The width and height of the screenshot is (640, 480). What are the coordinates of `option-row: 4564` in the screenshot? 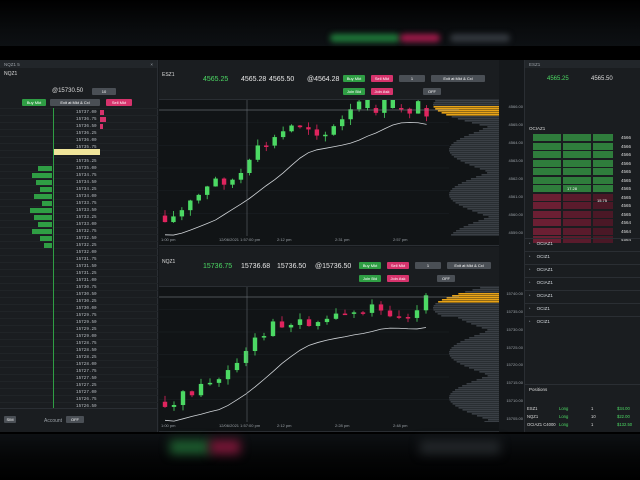 It's located at (582, 223).